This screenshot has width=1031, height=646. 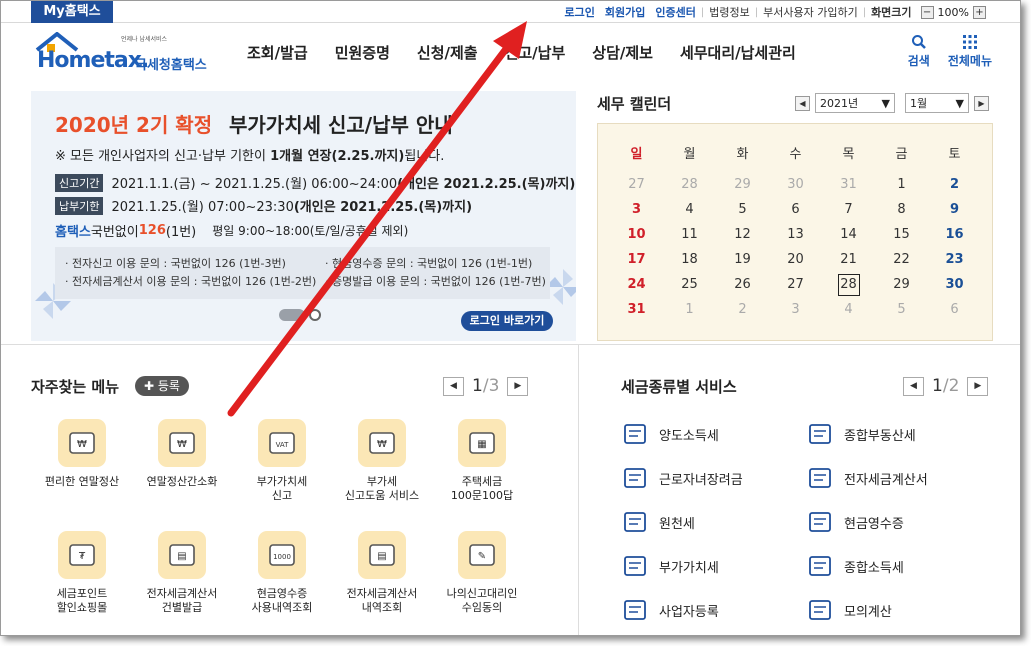 What do you see at coordinates (855, 103) in the screenshot?
I see `year-select: 2021년 ▼` at bounding box center [855, 103].